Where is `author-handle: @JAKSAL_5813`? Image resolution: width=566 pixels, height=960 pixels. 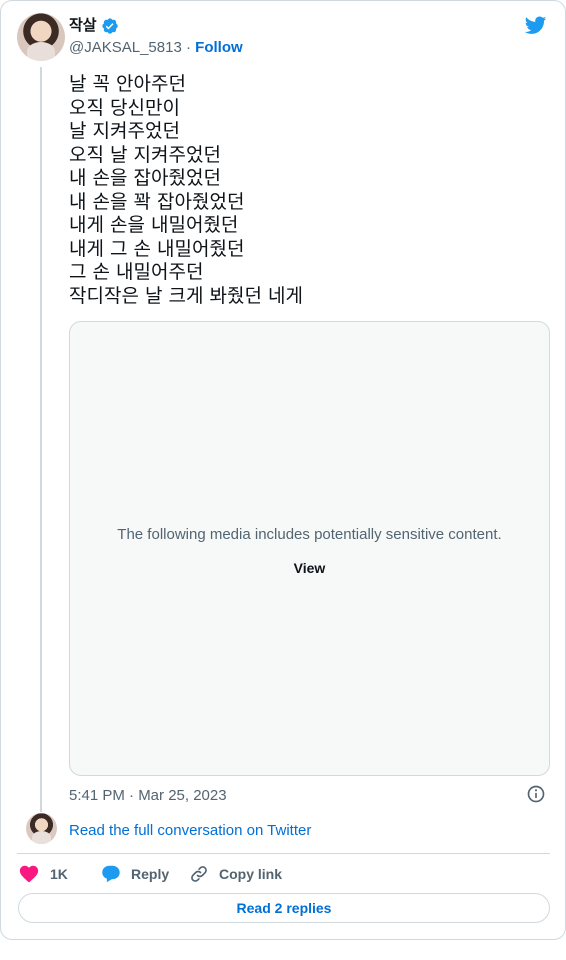
author-handle: @JAKSAL_5813 is located at coordinates (125, 47).